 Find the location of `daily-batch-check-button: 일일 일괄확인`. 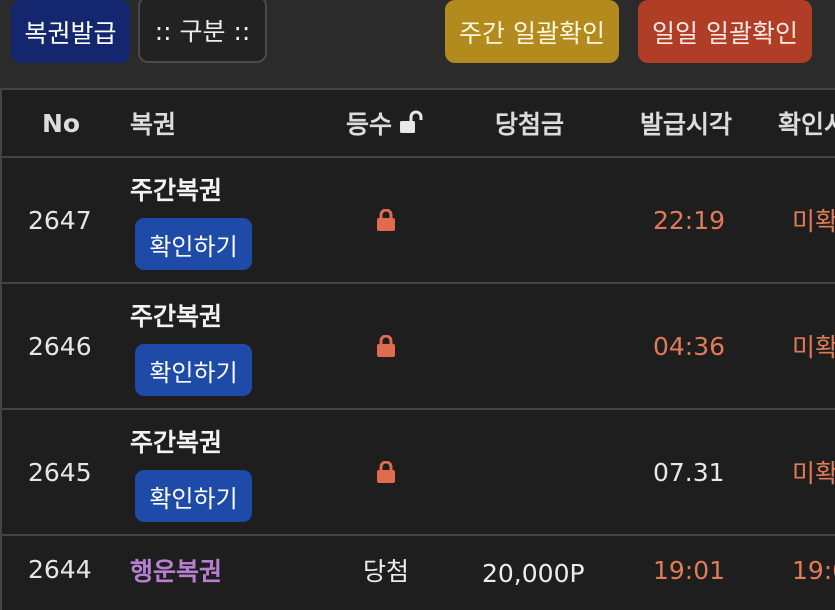

daily-batch-check-button: 일일 일괄확인 is located at coordinates (725, 31).